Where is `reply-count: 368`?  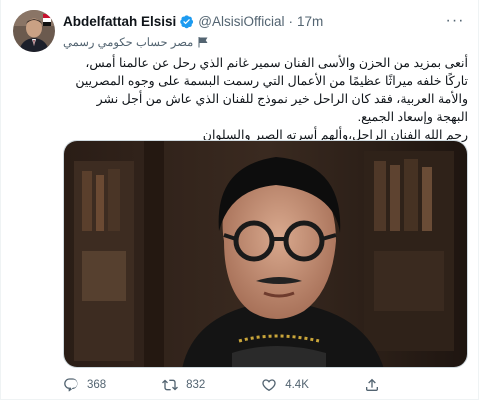 reply-count: 368 is located at coordinates (97, 385).